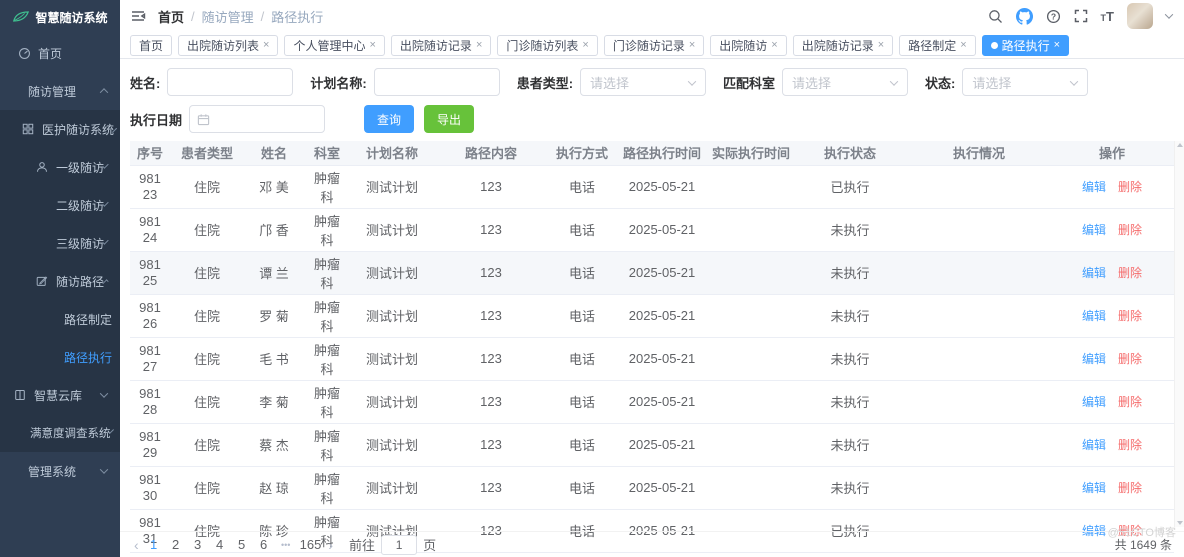 The height and width of the screenshot is (557, 1184). I want to click on path-content-cell: 123, so click(491, 230).